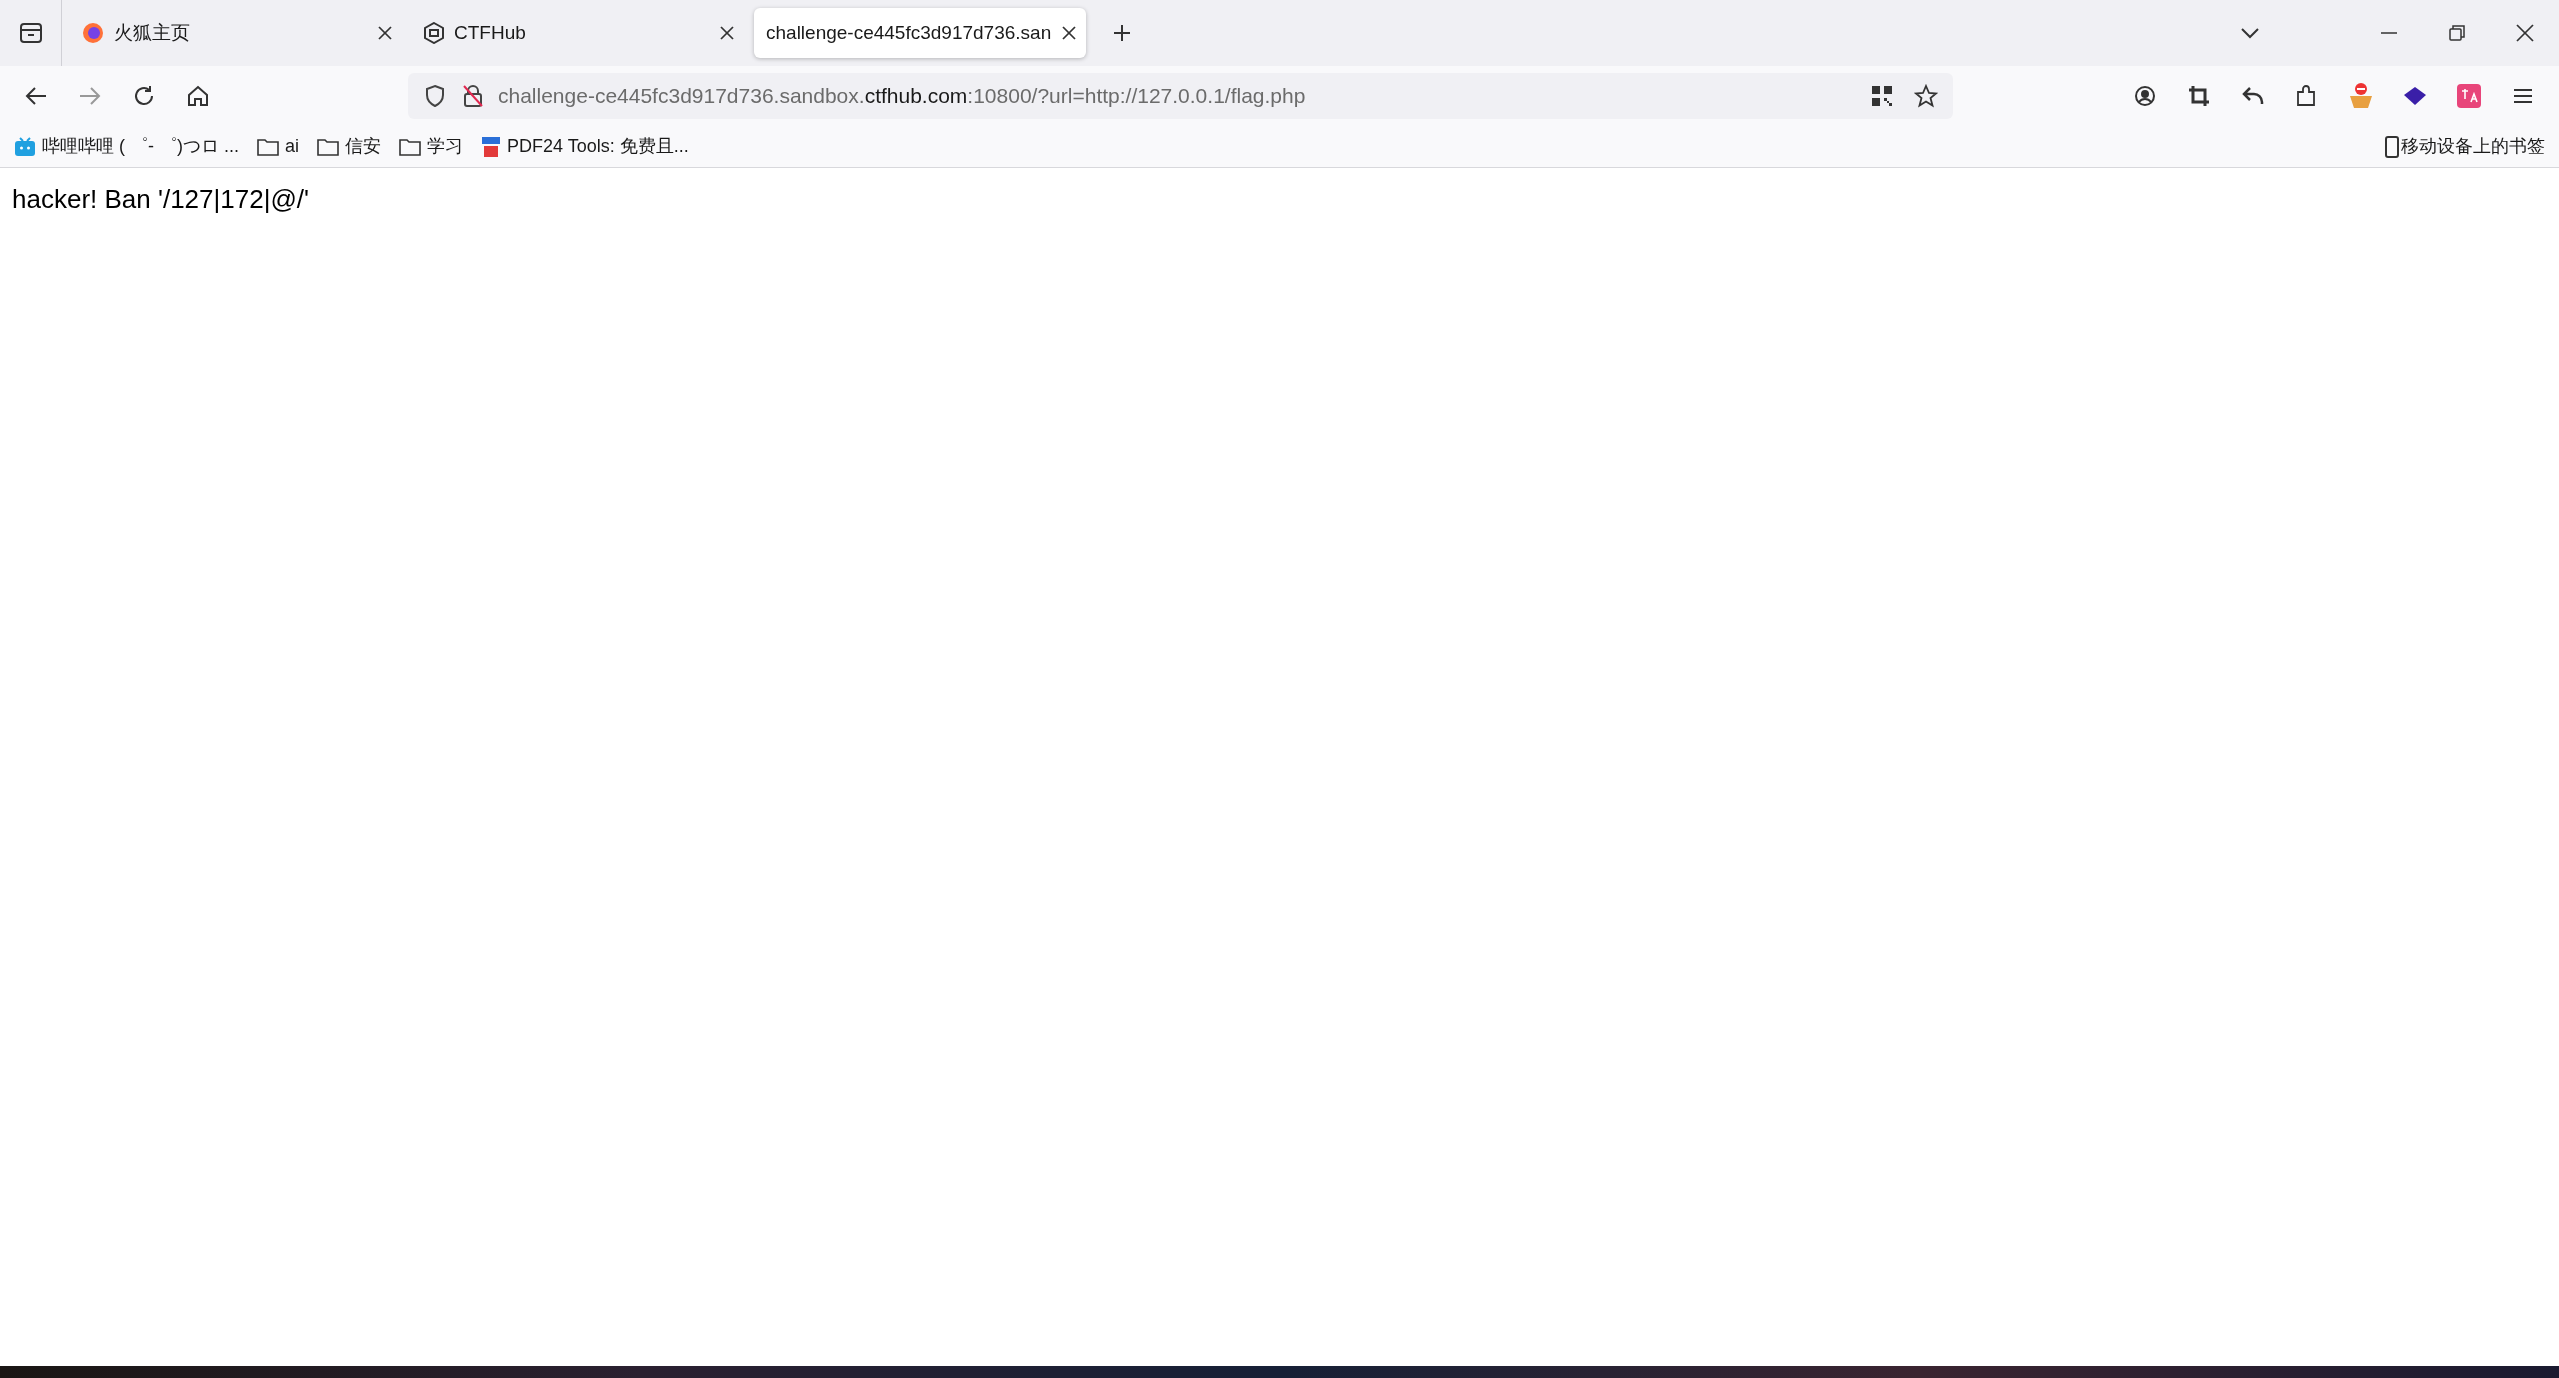  What do you see at coordinates (2199, 96) in the screenshot?
I see `crop-icon` at bounding box center [2199, 96].